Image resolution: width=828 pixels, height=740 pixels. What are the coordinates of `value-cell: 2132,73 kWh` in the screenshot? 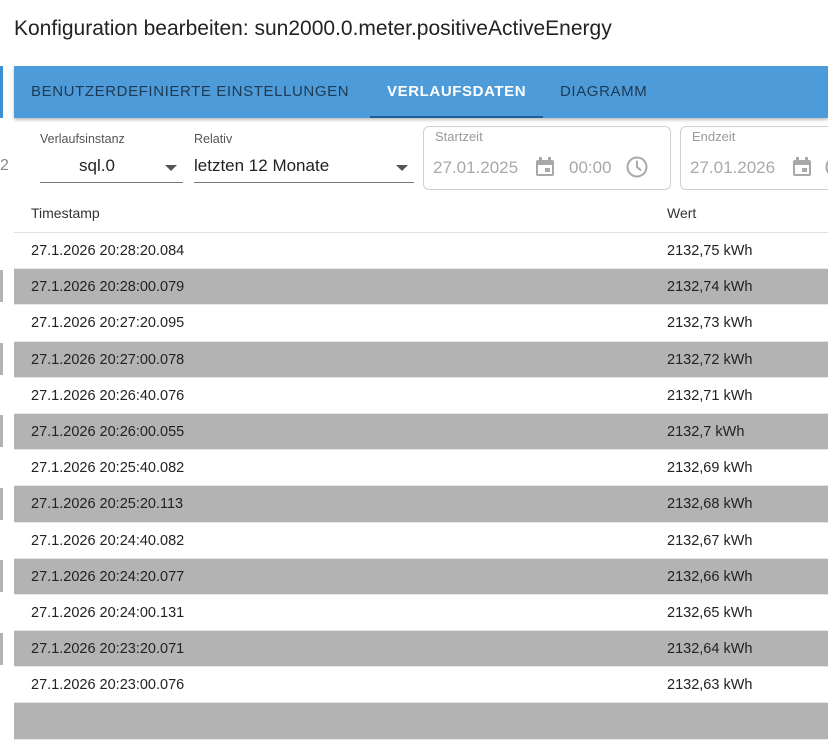 It's located at (709, 323).